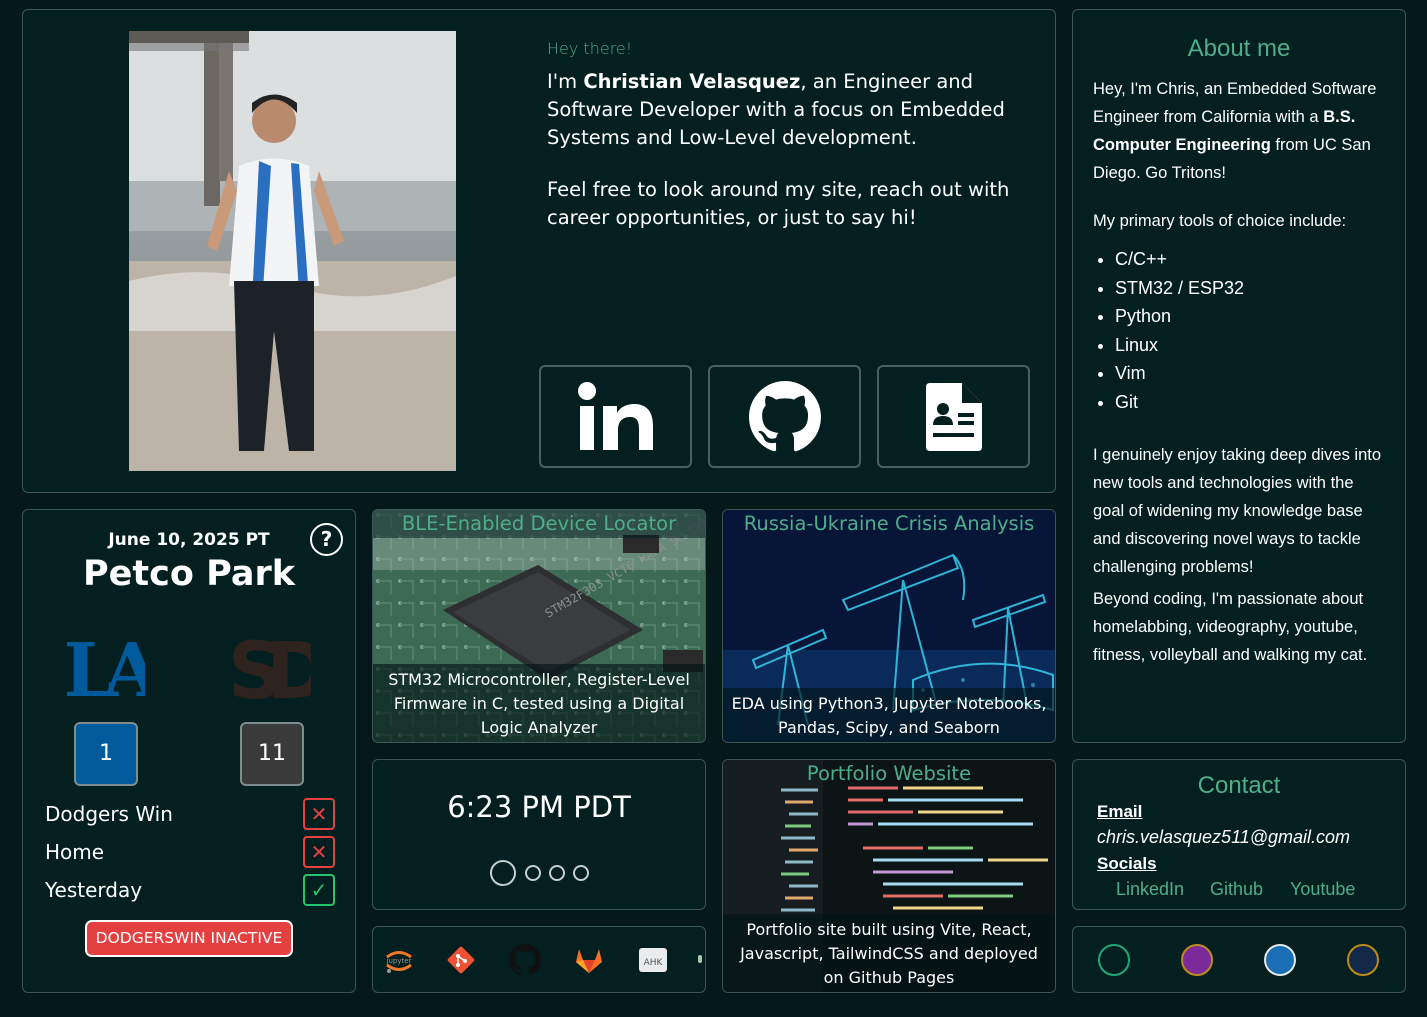 The height and width of the screenshot is (1017, 1427). What do you see at coordinates (1250, 345) in the screenshot?
I see `list-item: Linux` at bounding box center [1250, 345].